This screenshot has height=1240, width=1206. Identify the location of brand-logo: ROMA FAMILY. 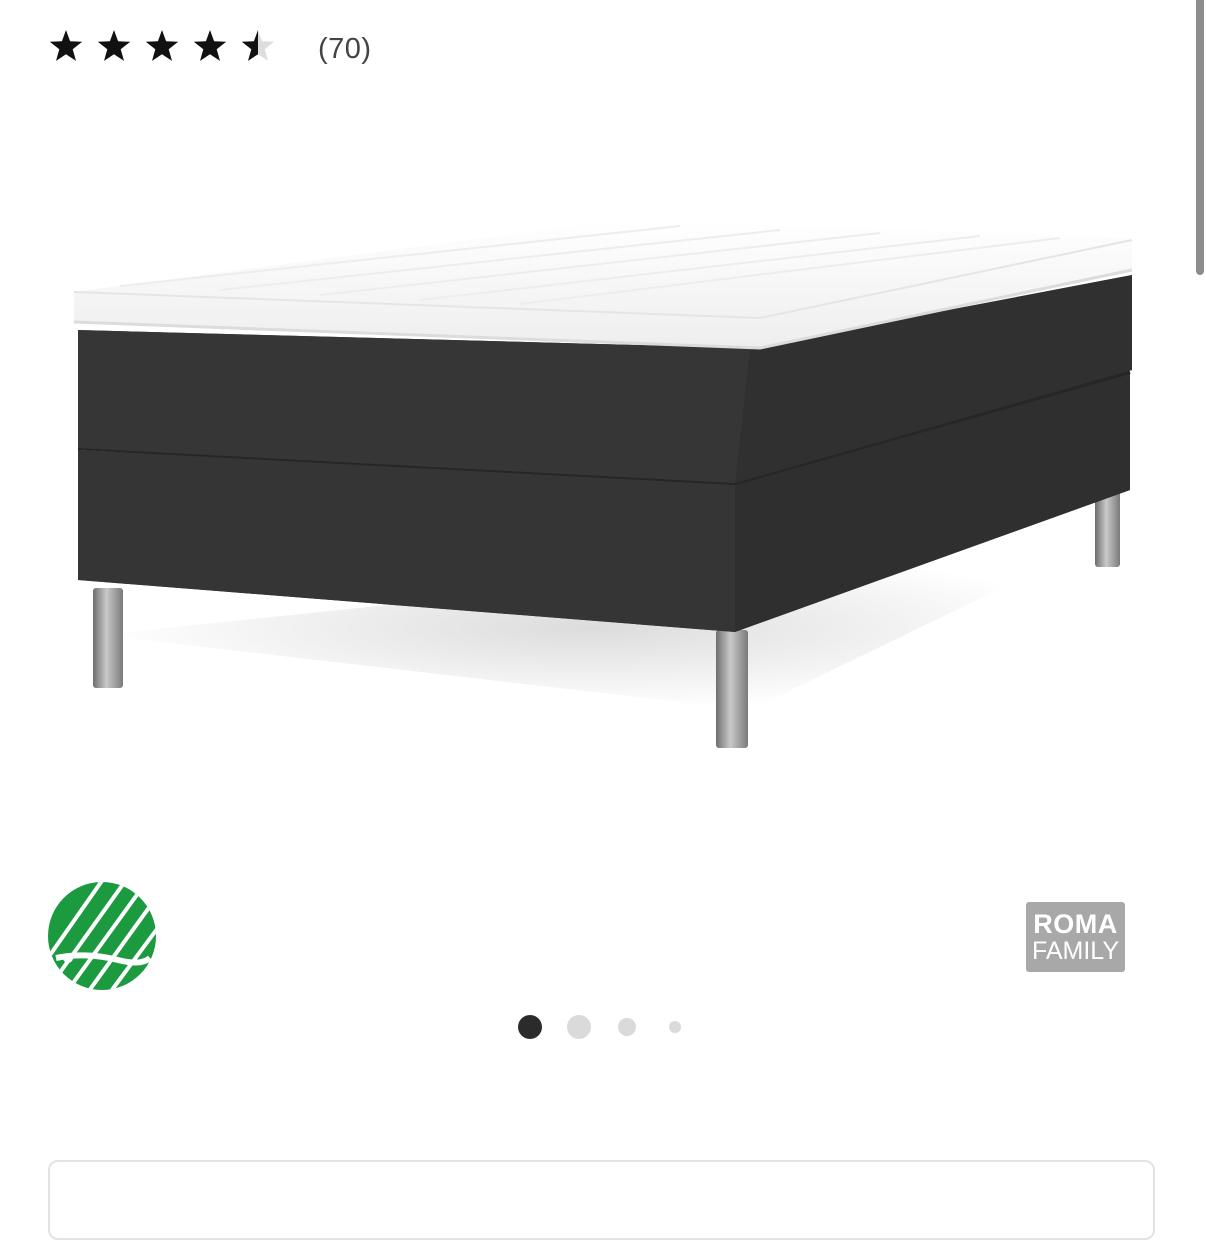
(1075, 937).